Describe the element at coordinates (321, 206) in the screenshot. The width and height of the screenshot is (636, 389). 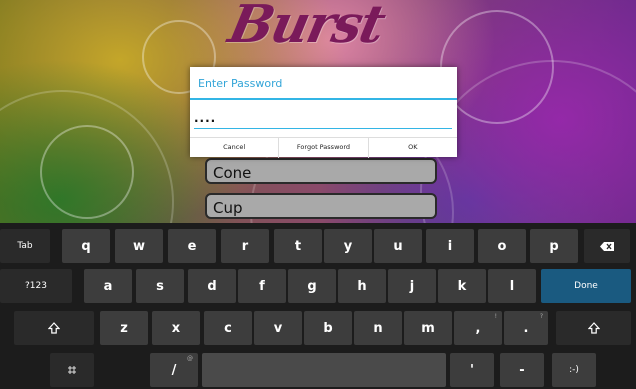
I see `list-item-cup: Cup` at that location.